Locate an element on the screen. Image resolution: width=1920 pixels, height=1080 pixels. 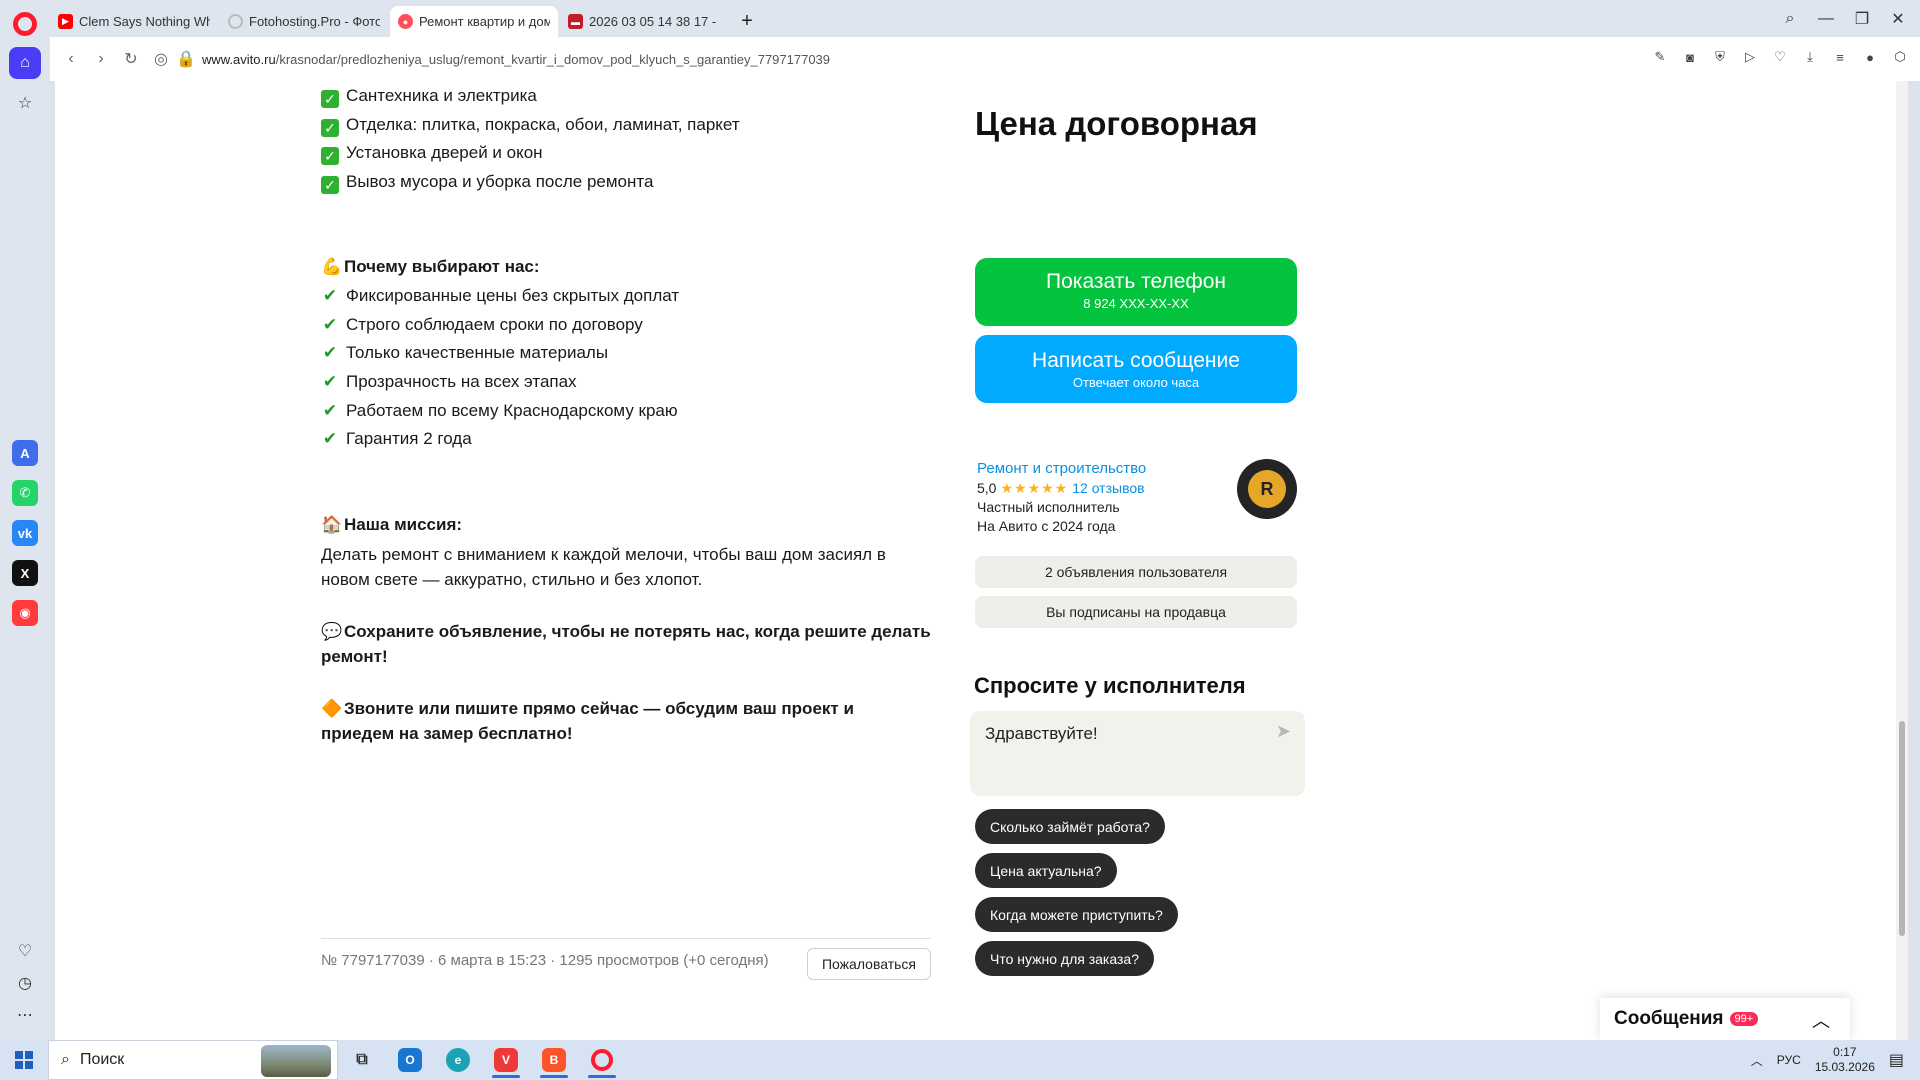
tab-1: Fotohosting.Pro - Фотохо is located at coordinates (304, 21).